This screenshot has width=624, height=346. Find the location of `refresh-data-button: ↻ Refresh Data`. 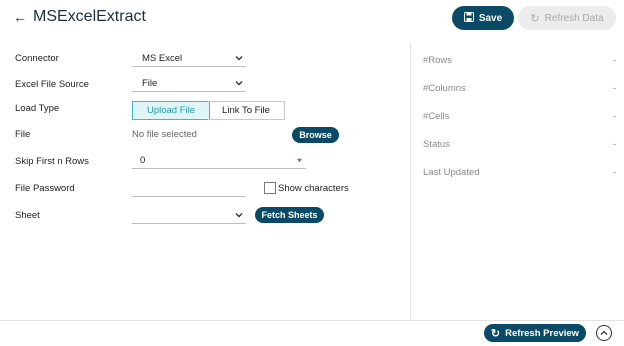

refresh-data-button: ↻ Refresh Data is located at coordinates (567, 18).